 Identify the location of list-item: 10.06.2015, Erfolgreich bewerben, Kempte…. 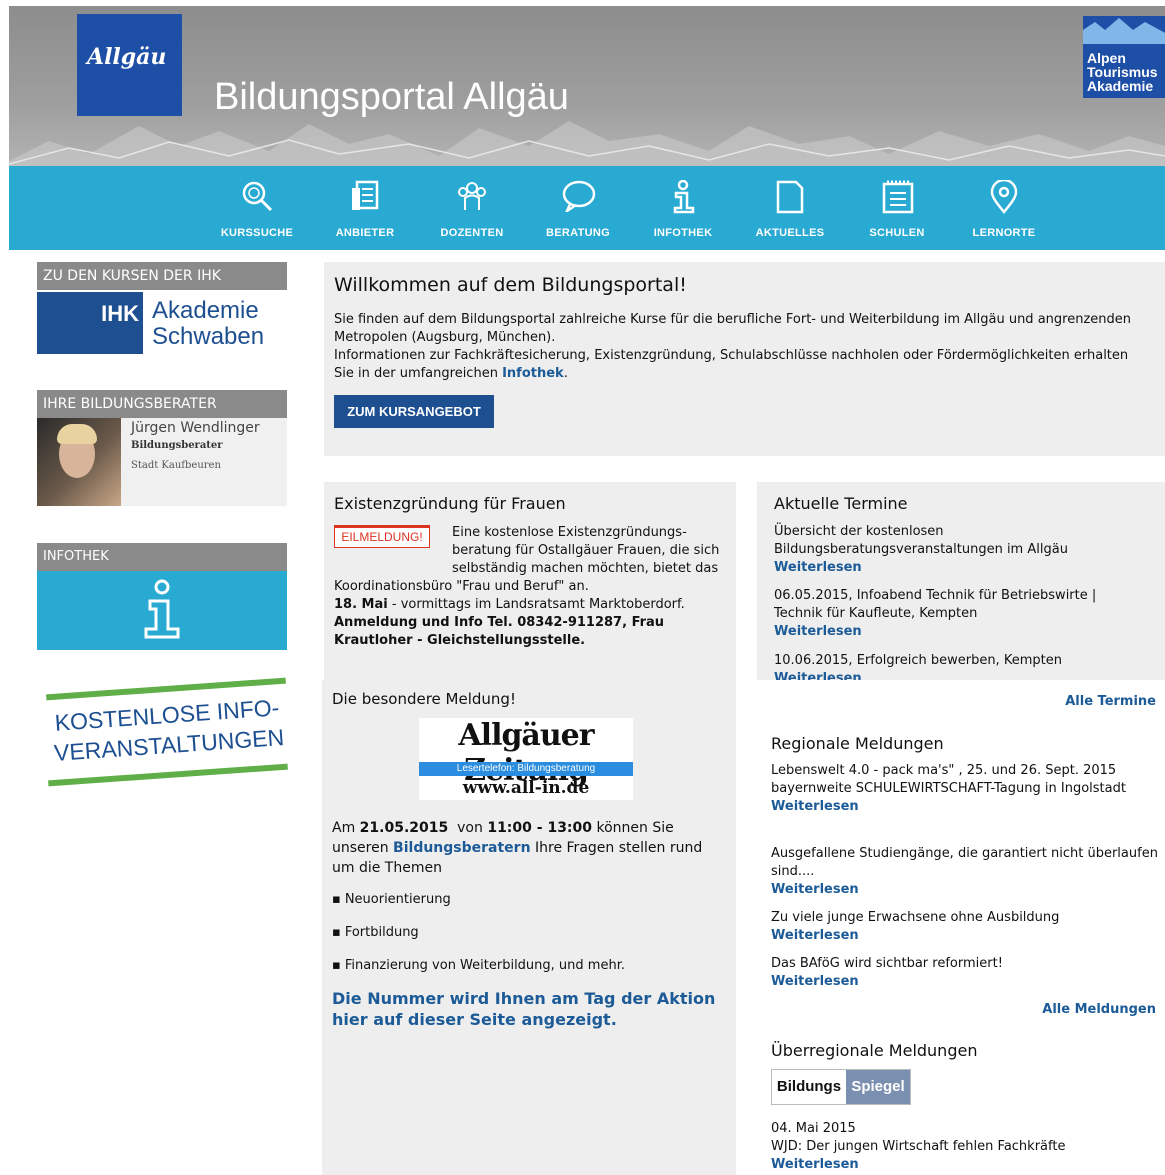
(959, 666).